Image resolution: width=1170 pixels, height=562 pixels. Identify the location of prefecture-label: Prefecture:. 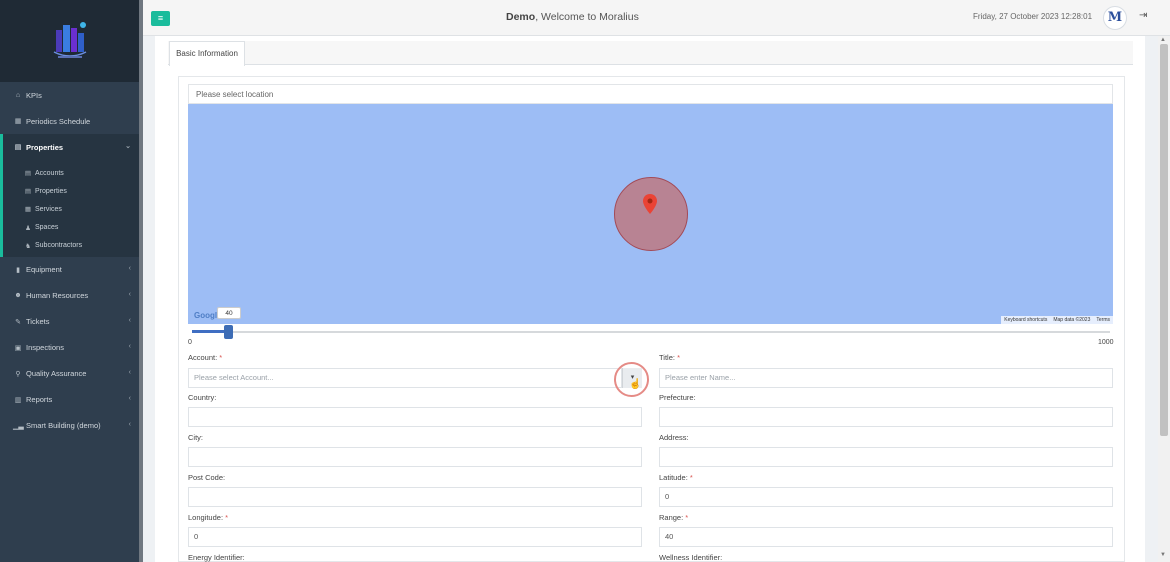
(677, 397).